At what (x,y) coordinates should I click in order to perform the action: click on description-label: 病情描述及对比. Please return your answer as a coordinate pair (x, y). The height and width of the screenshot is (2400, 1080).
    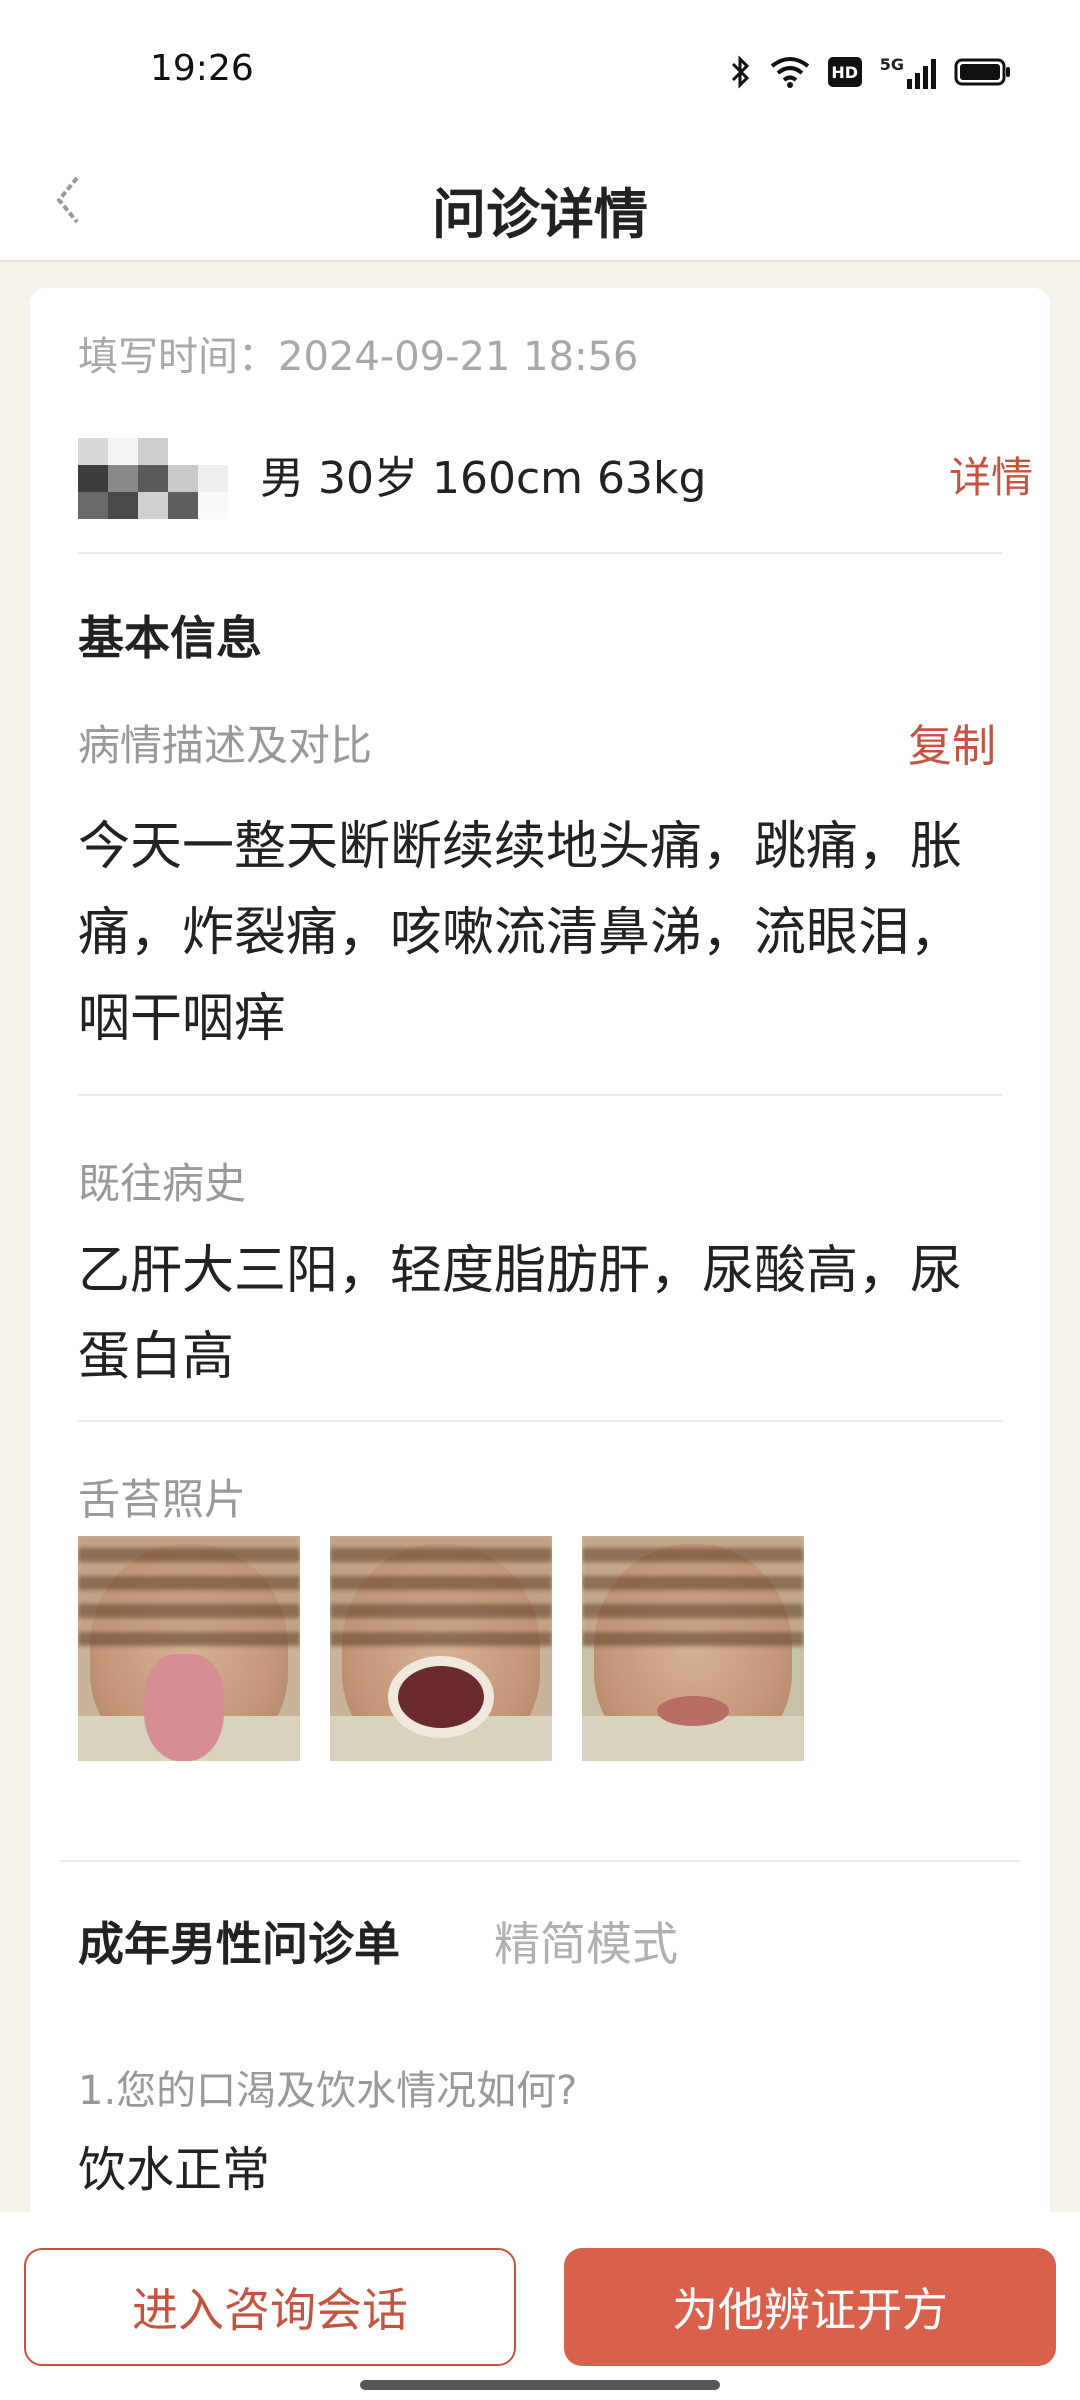
    Looking at the image, I should click on (225, 745).